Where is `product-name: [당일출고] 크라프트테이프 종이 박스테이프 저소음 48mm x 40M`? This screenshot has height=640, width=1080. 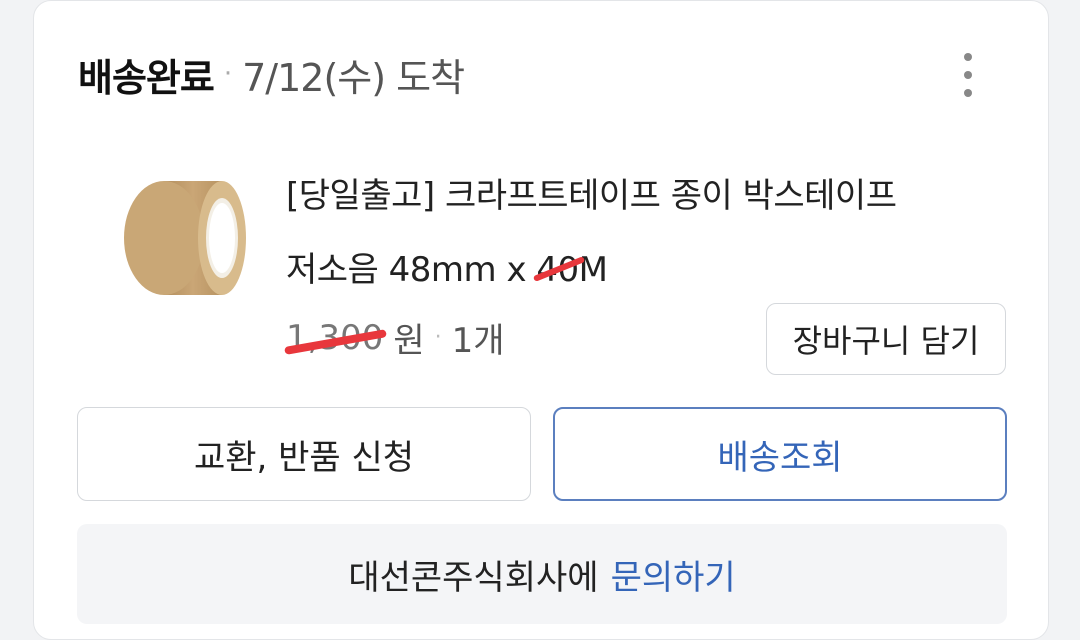 product-name: [당일출고] 크라프트테이프 종이 박스테이프 저소음 48mm x 40M is located at coordinates (636, 233).